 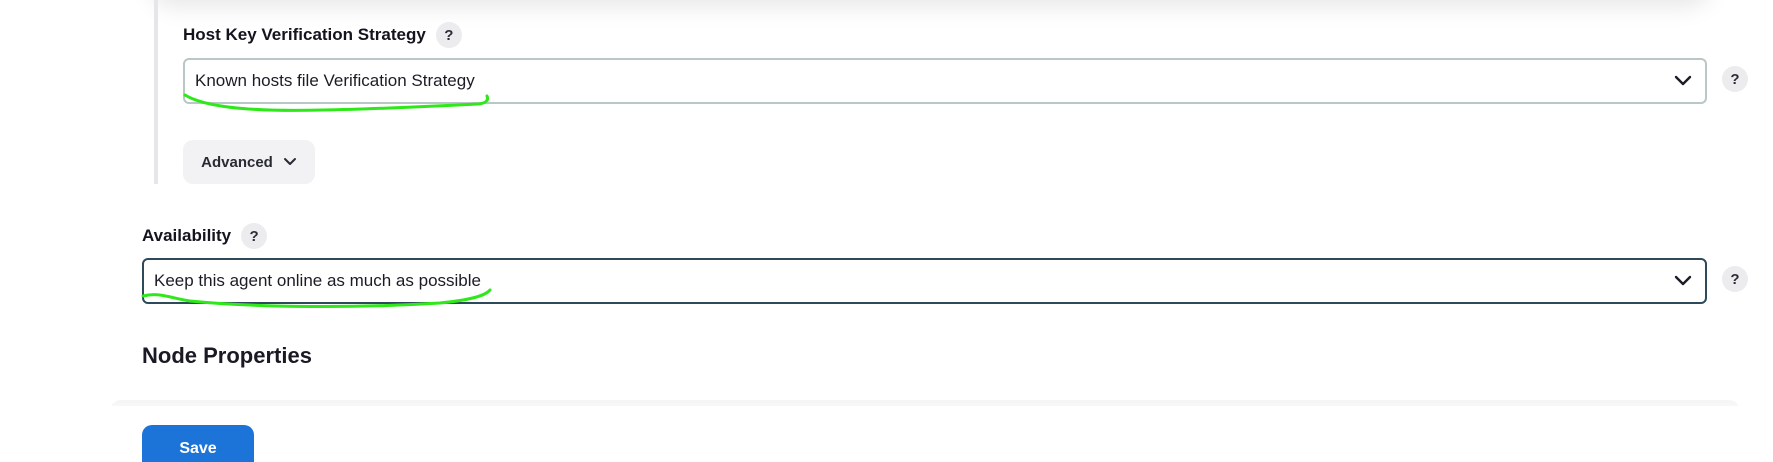 What do you see at coordinates (1735, 79) in the screenshot?
I see `host-key-side-help-button: ?` at bounding box center [1735, 79].